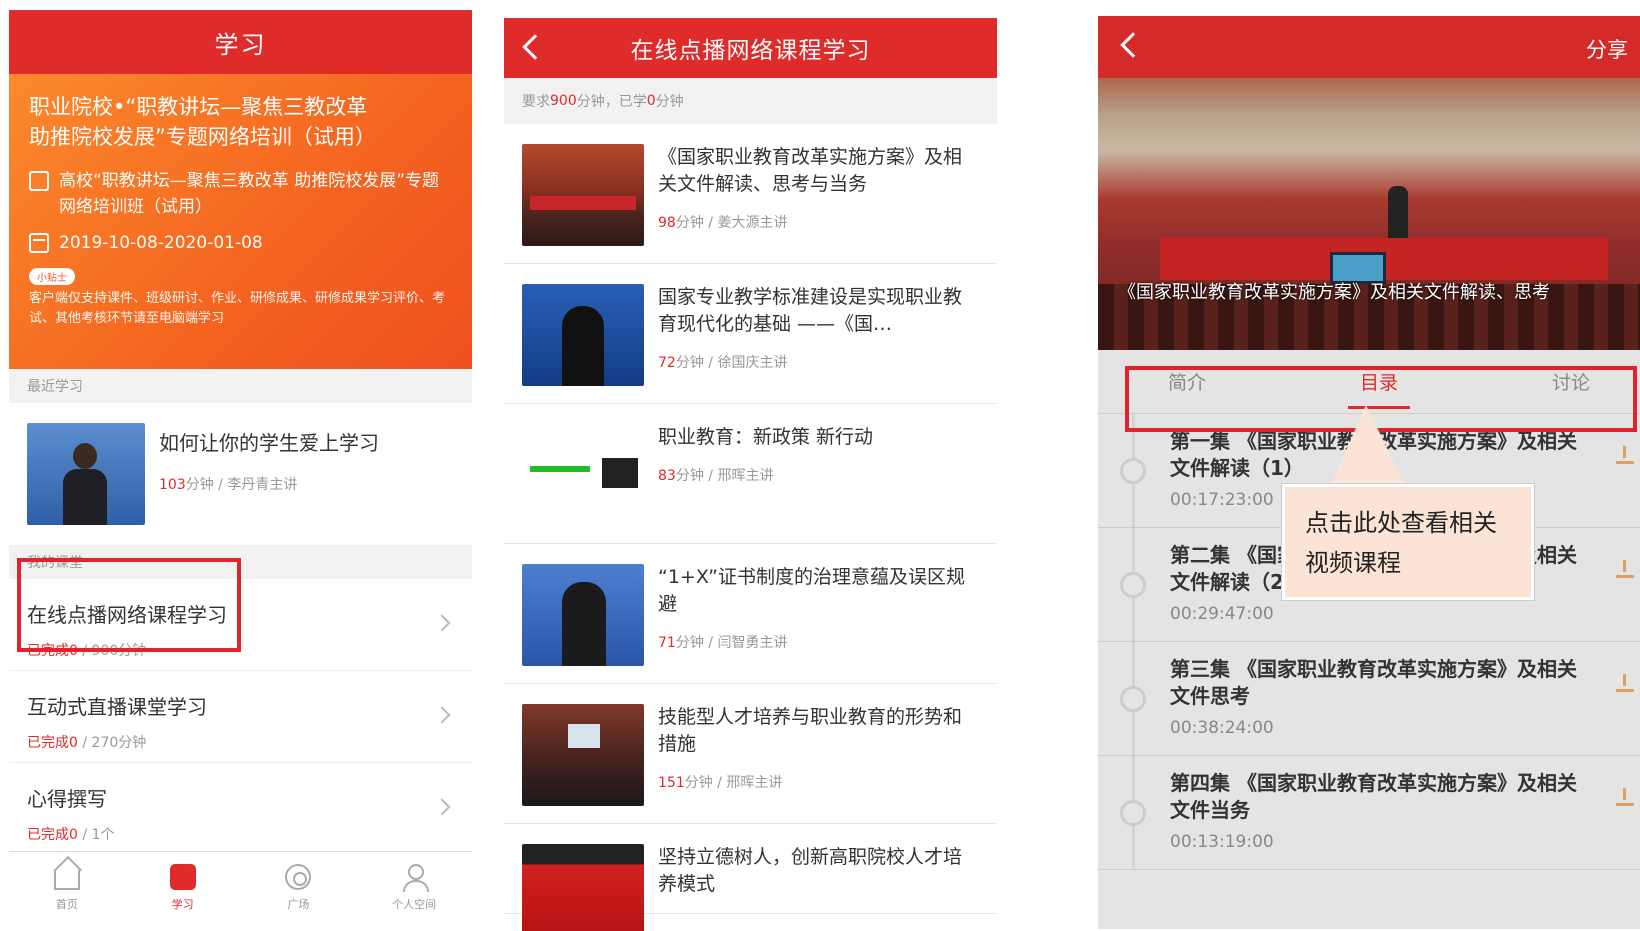  What do you see at coordinates (810, 170) in the screenshot?
I see `lesson-title: 《国家职业教育改革实施方案》及相关文件解读、思考与当务` at bounding box center [810, 170].